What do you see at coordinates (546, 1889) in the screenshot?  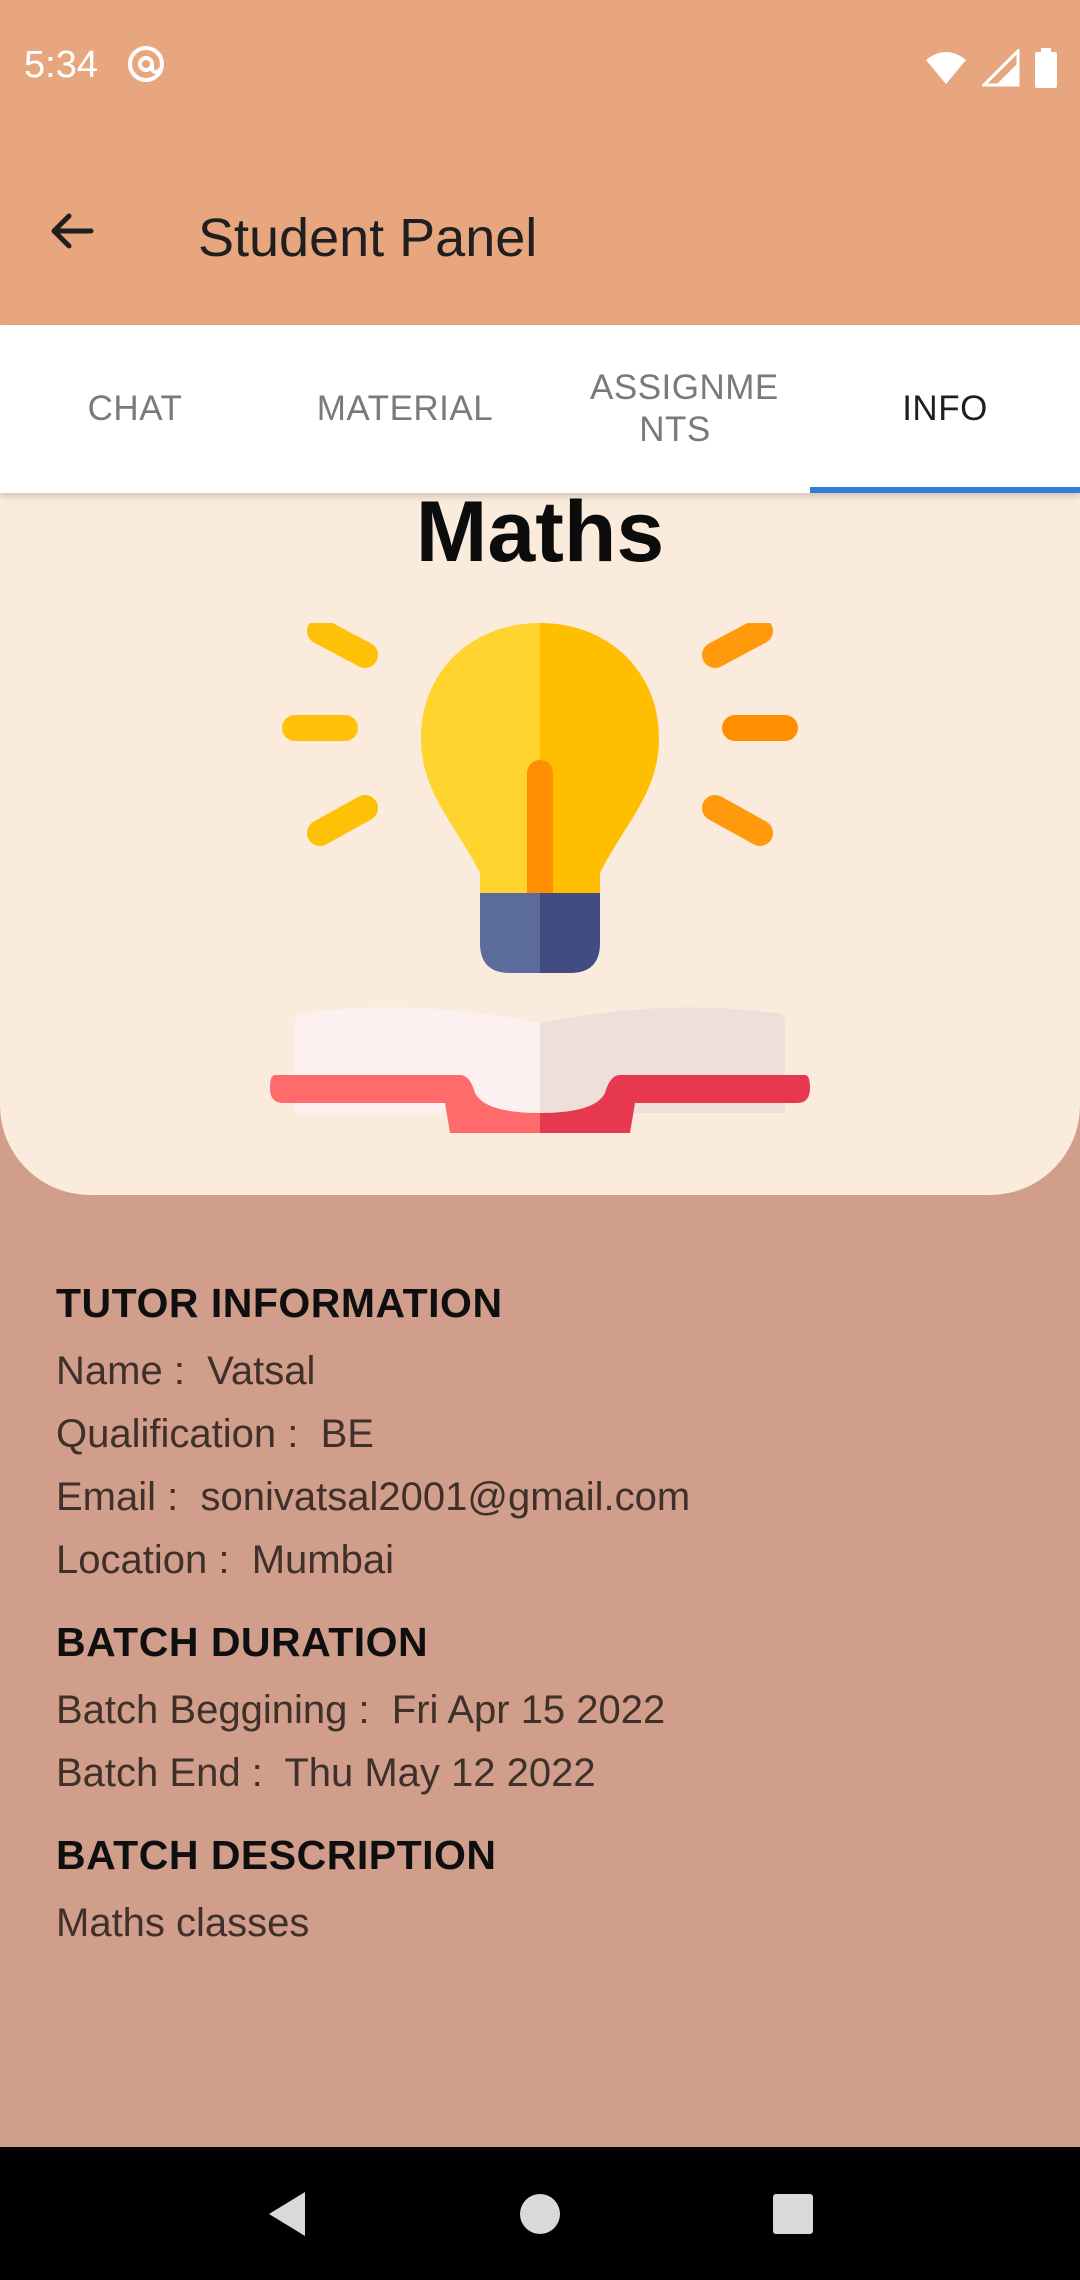 I see `description-section: BATCH DESCRIPTION Maths classes` at bounding box center [546, 1889].